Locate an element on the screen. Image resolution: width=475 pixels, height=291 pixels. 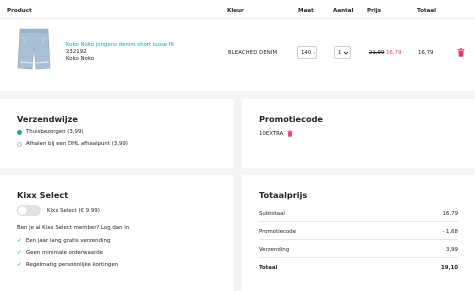
option-home-delivery-label: Thuisbezorgen (3,99) is located at coordinates (55, 132).